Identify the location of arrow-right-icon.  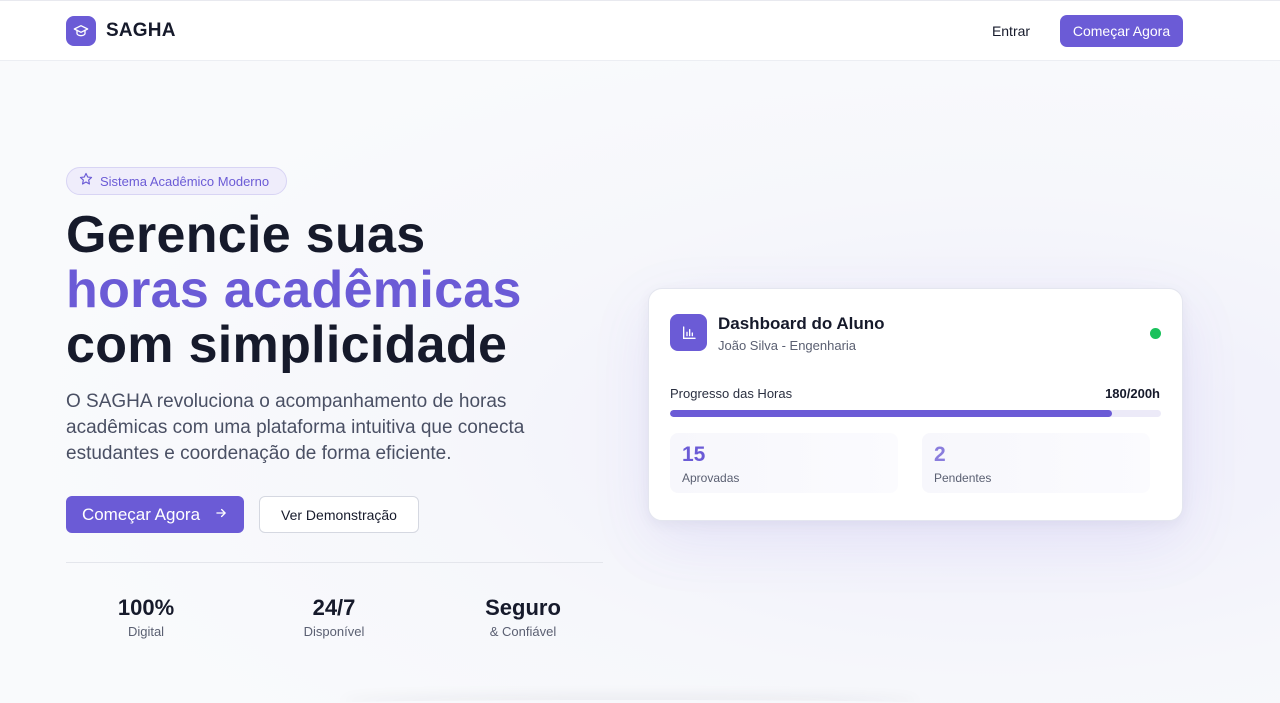
(221, 515).